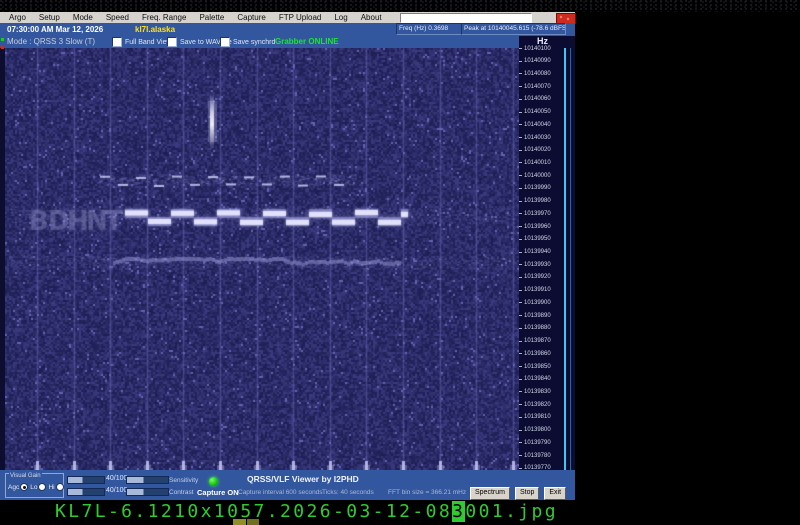  What do you see at coordinates (340, 17) in the screenshot?
I see `menu-item-log: Log` at bounding box center [340, 17].